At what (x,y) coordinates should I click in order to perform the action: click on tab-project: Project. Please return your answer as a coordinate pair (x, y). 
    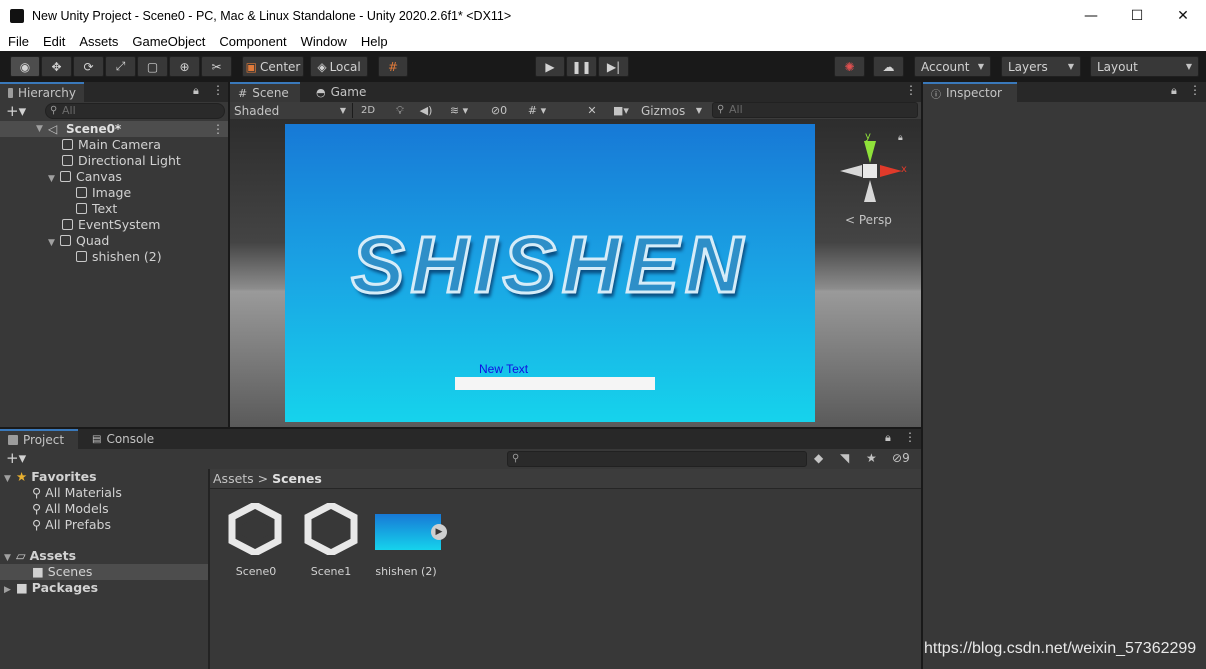
    Looking at the image, I should click on (39, 439).